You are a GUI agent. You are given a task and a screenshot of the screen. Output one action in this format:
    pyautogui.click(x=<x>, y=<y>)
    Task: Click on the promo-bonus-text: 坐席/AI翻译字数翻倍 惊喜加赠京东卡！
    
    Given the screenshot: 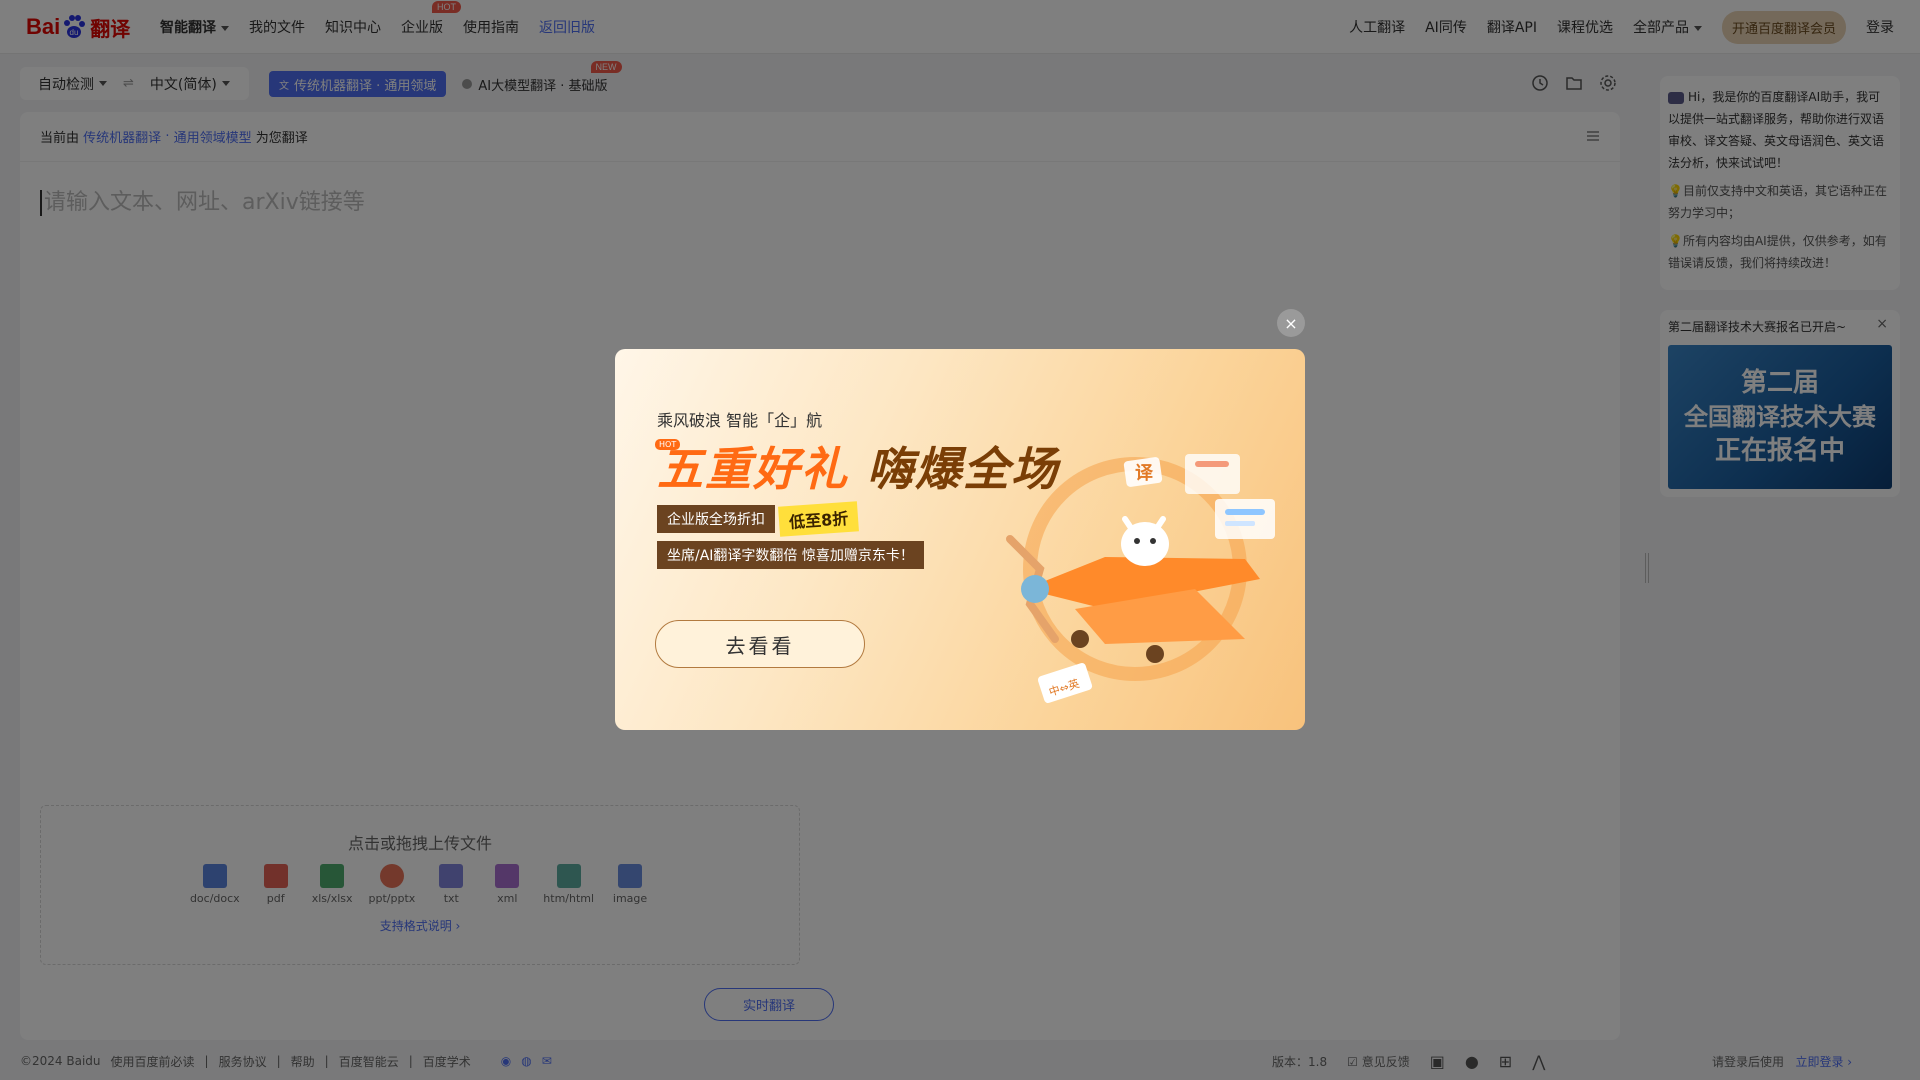 What is the action you would take?
    pyautogui.click(x=790, y=555)
    